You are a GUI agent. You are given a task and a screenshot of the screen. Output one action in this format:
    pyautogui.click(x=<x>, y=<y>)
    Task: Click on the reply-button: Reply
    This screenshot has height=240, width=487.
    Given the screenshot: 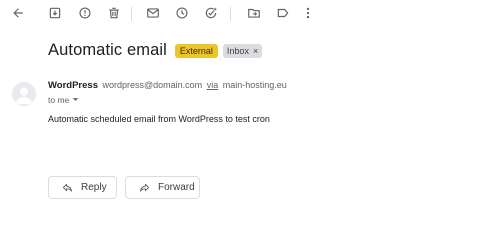 What is the action you would take?
    pyautogui.click(x=82, y=187)
    